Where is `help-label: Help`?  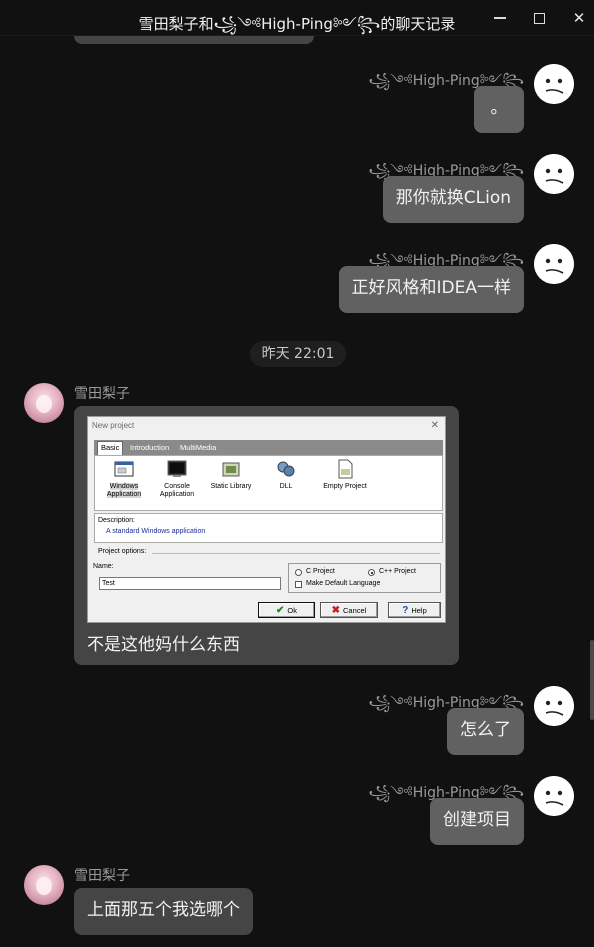
help-label: Help is located at coordinates (419, 610).